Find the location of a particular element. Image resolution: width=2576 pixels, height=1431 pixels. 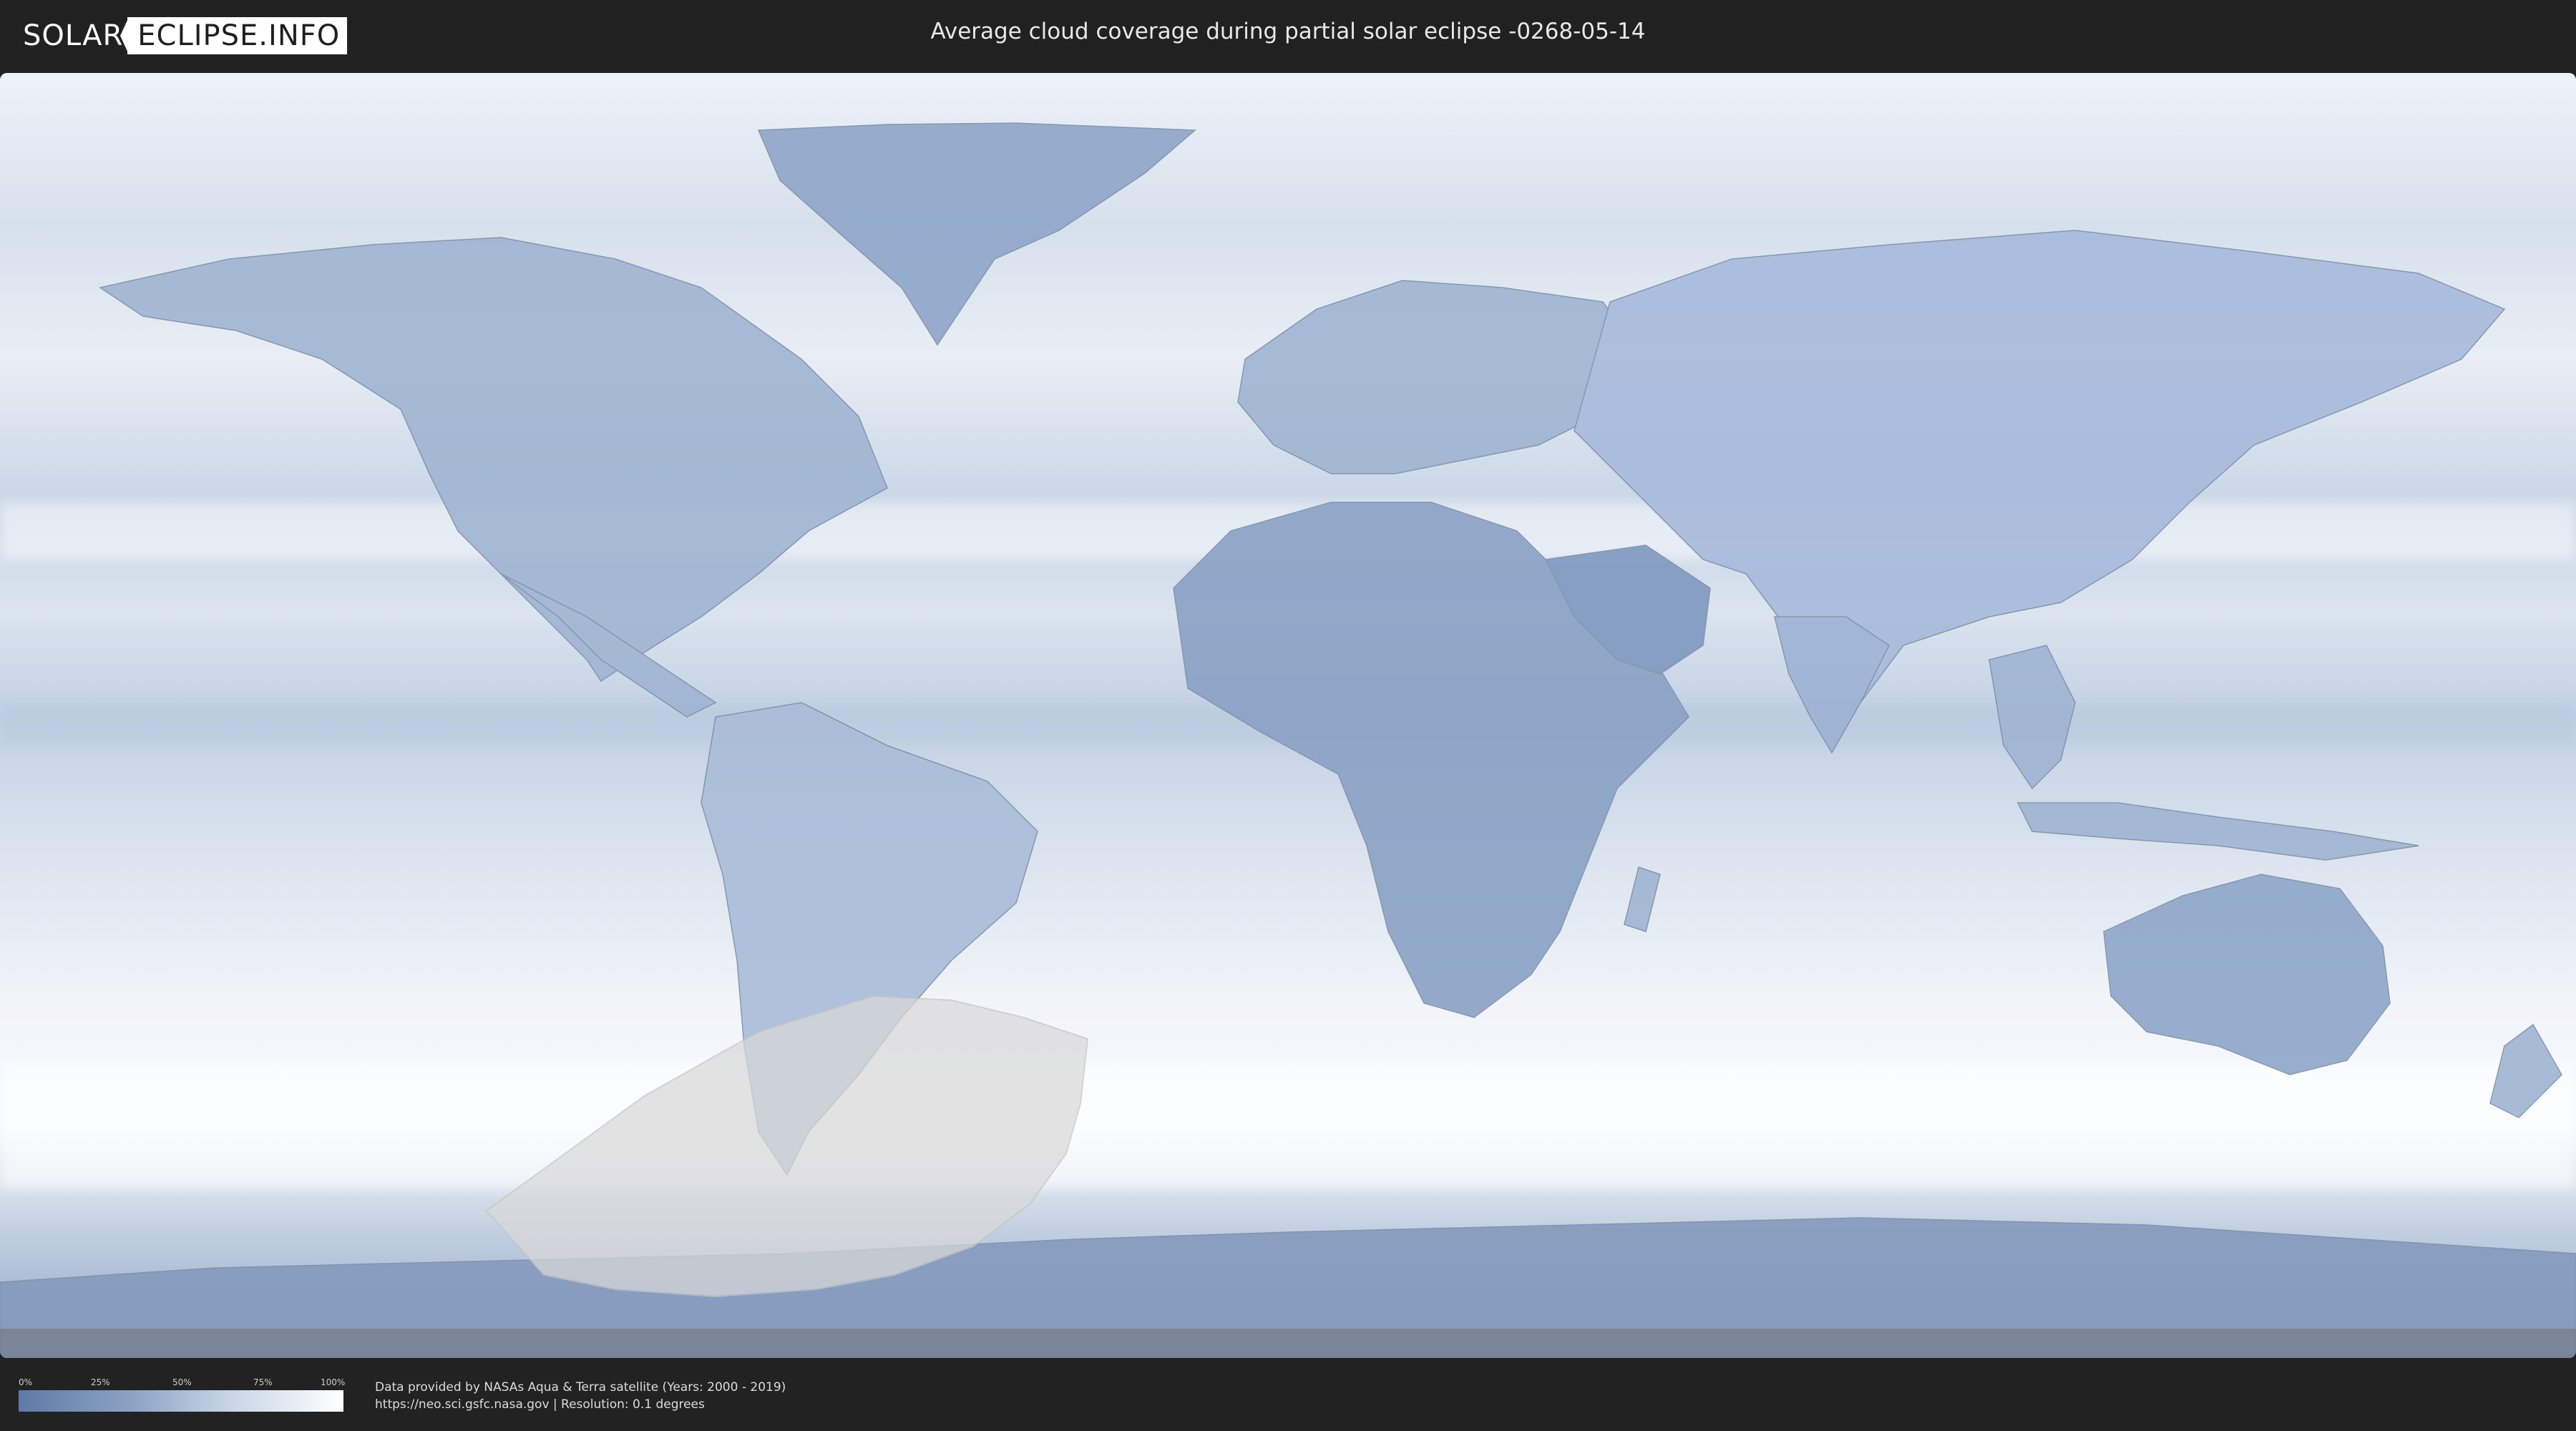

scale-tick-50: 50% is located at coordinates (182, 1382).